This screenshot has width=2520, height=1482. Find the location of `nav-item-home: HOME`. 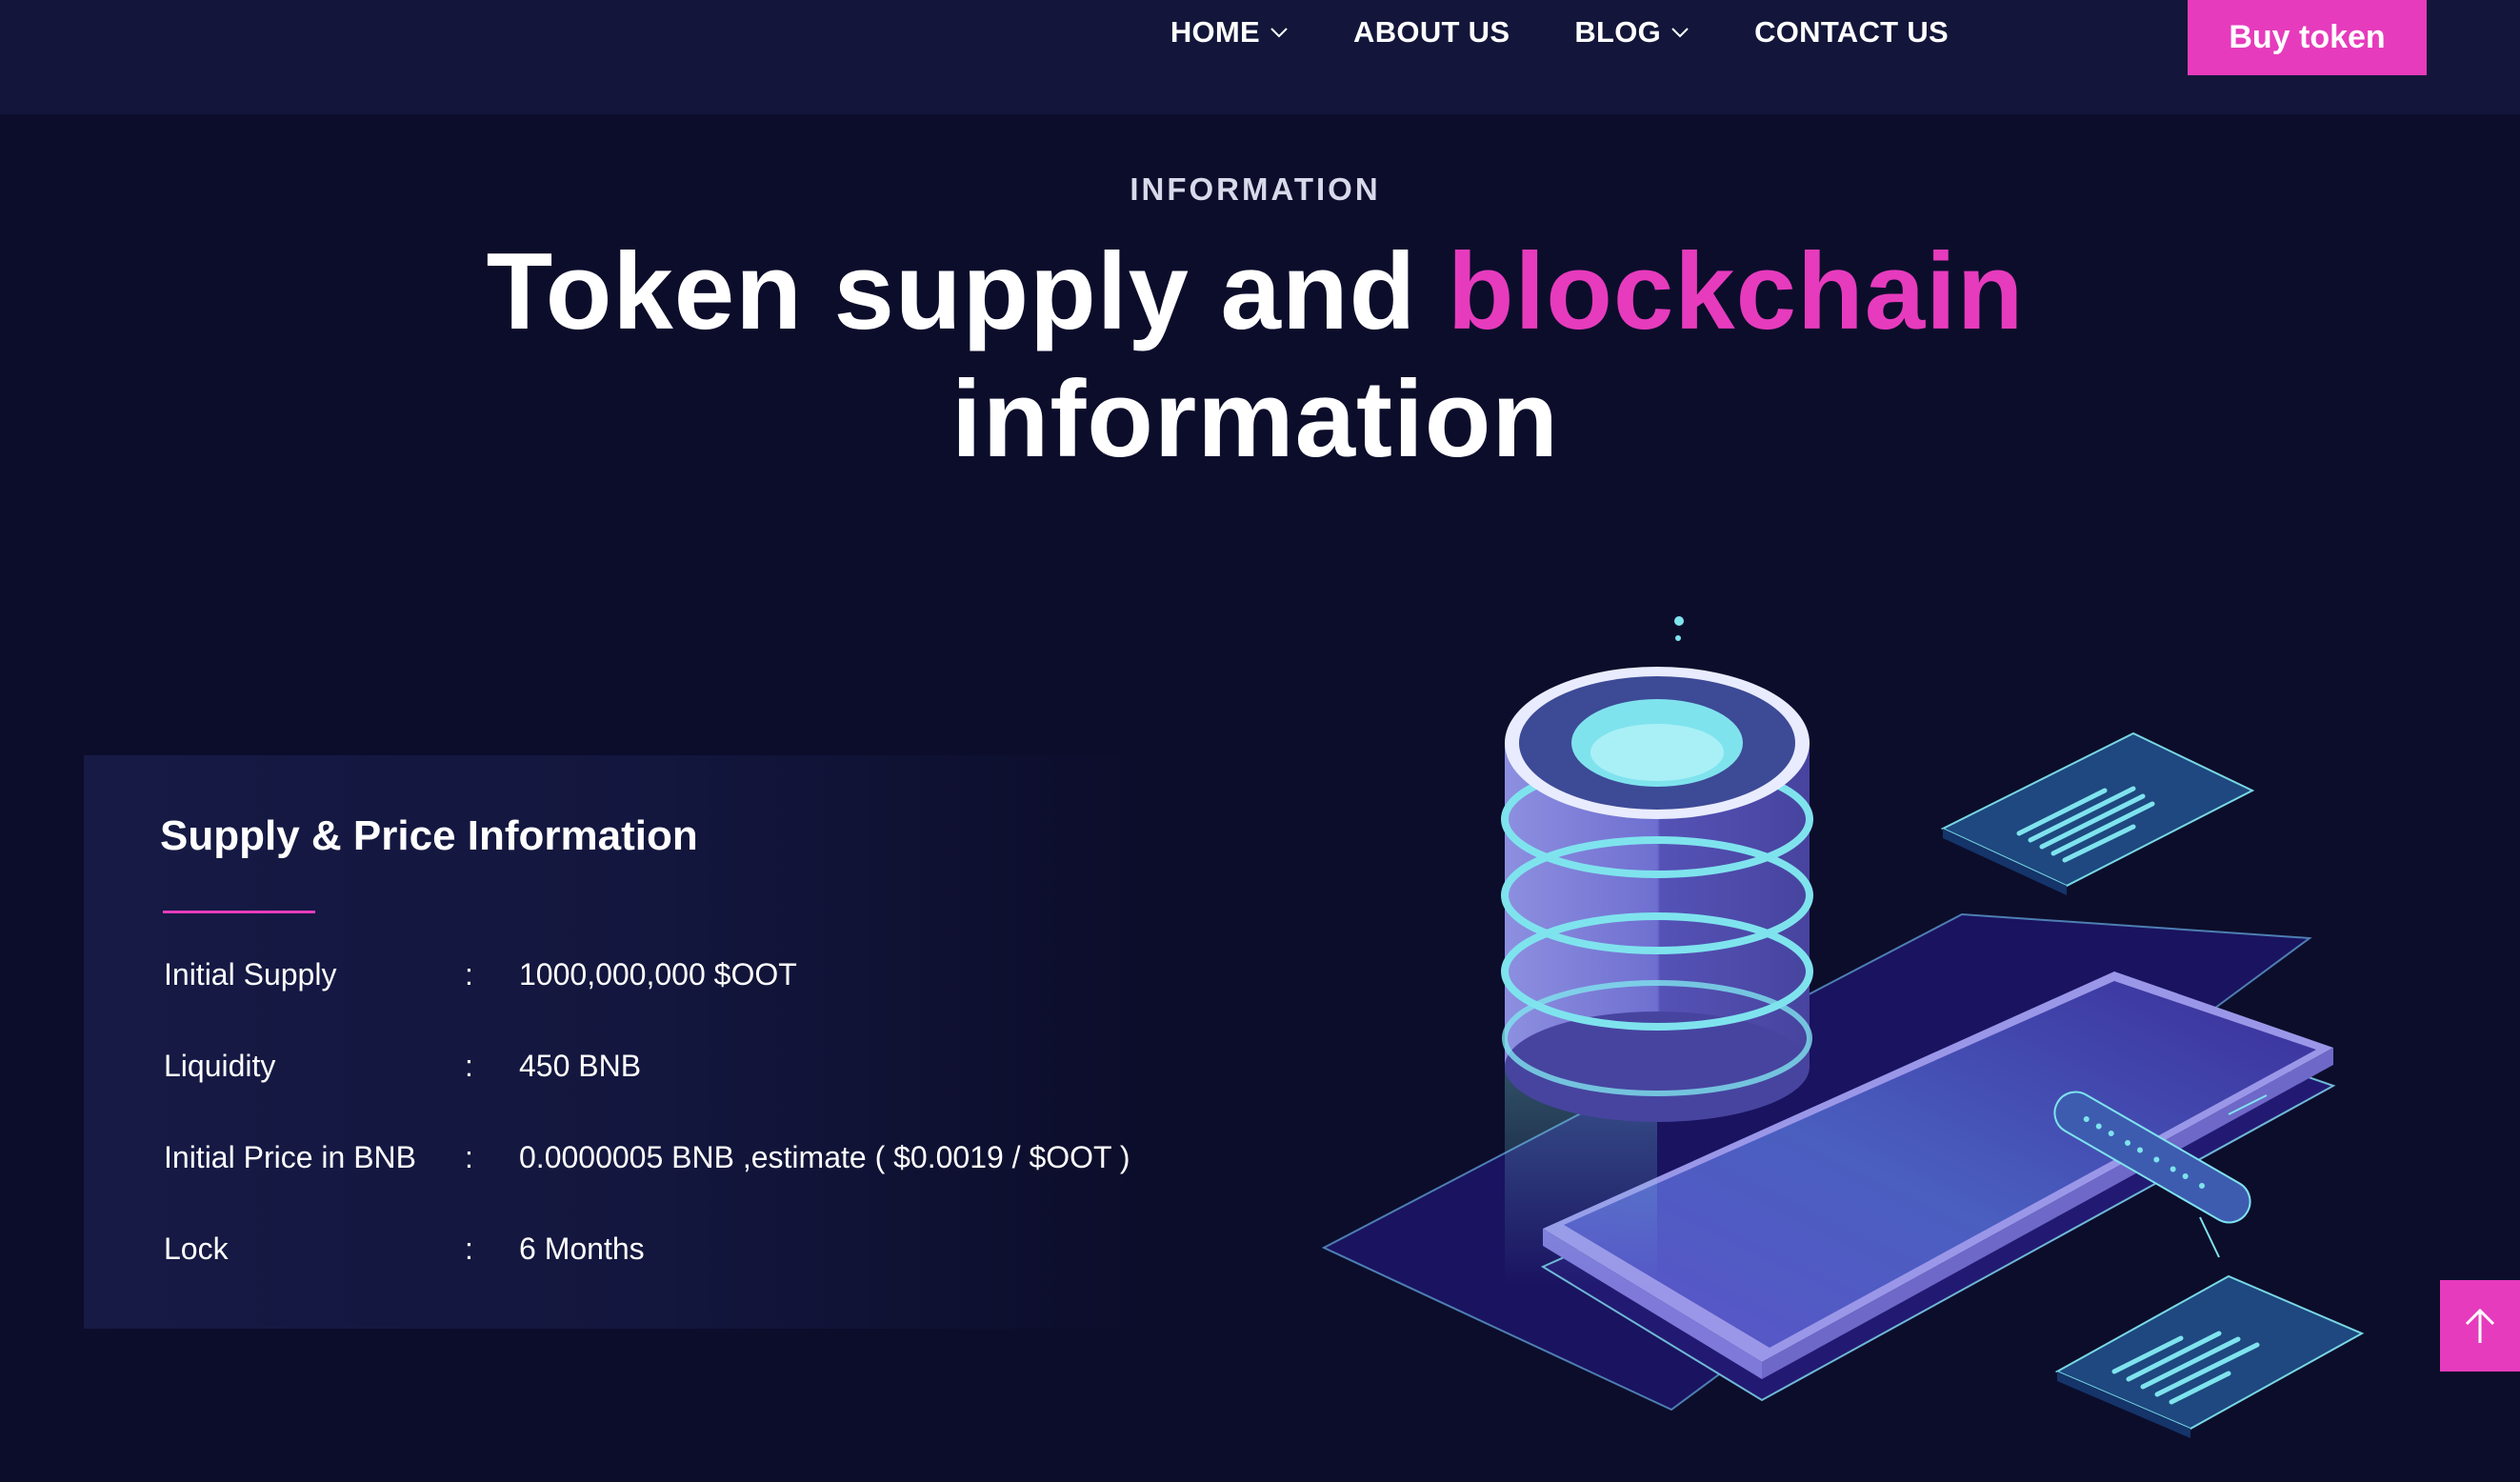

nav-item-home: HOME is located at coordinates (1229, 32).